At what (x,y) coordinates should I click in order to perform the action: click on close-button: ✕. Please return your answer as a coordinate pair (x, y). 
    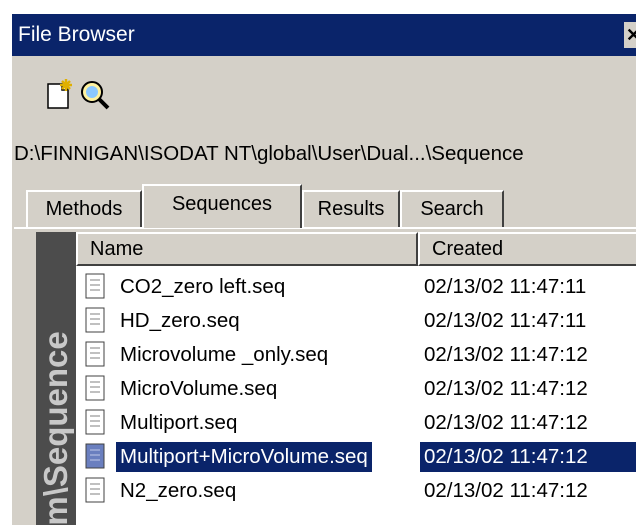
    Looking at the image, I should click on (630, 35).